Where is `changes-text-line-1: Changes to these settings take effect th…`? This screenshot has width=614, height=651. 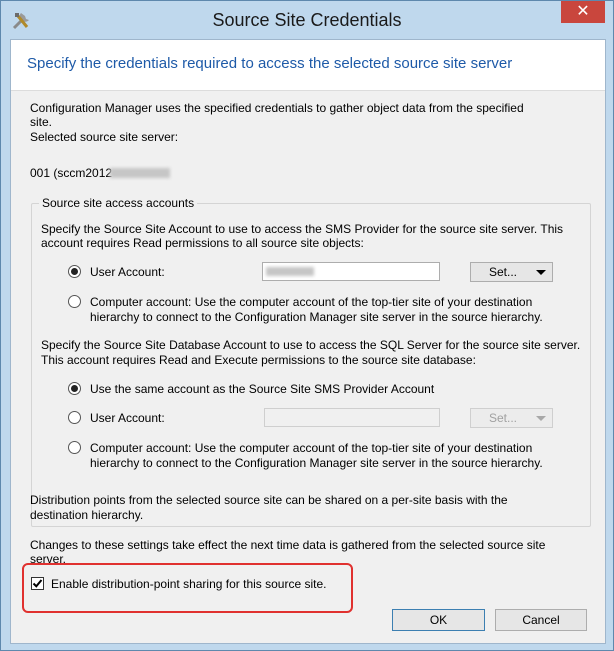 changes-text-line-1: Changes to these settings take effect th… is located at coordinates (288, 545).